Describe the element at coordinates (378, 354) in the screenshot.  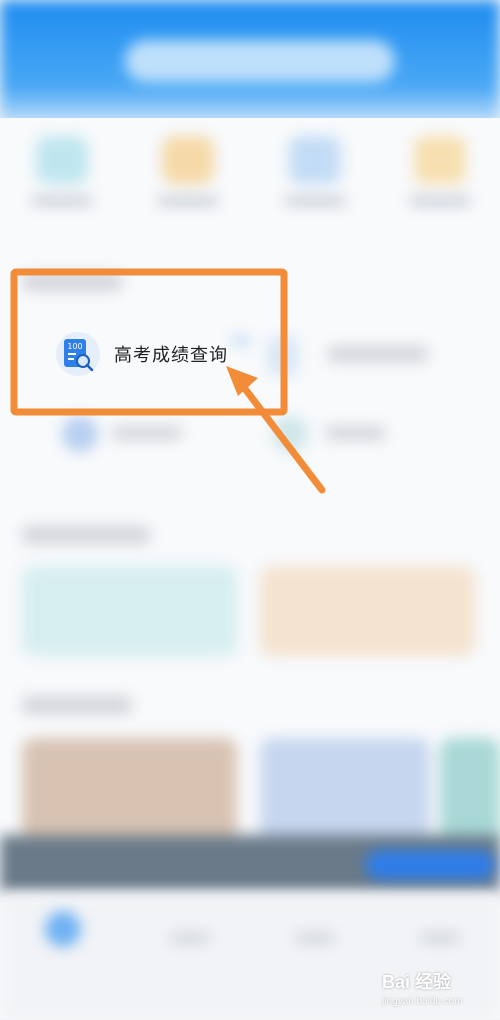
I see `service-label-blur` at that location.